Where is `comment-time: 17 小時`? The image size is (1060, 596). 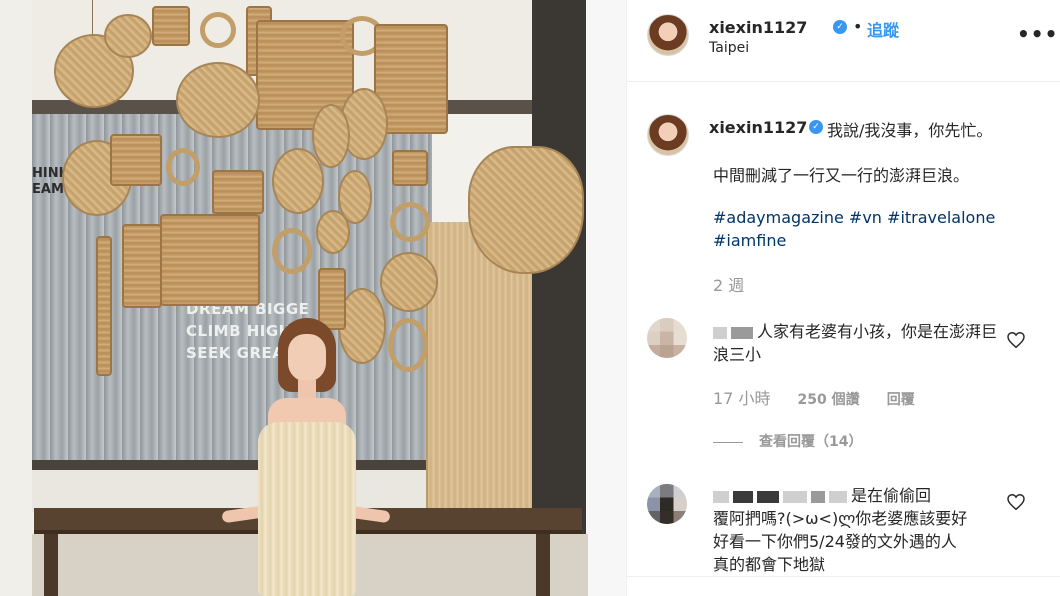 comment-time: 17 小時 is located at coordinates (741, 398).